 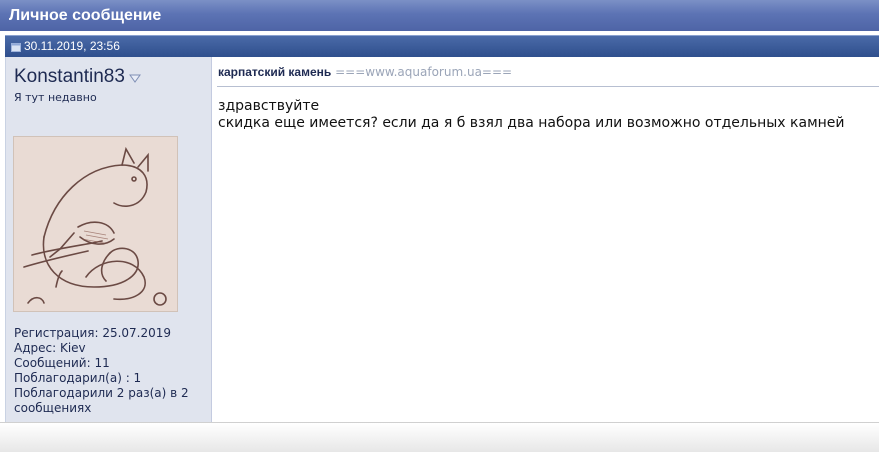 I want to click on stat-location: Адрес: Kiev, so click(x=50, y=348).